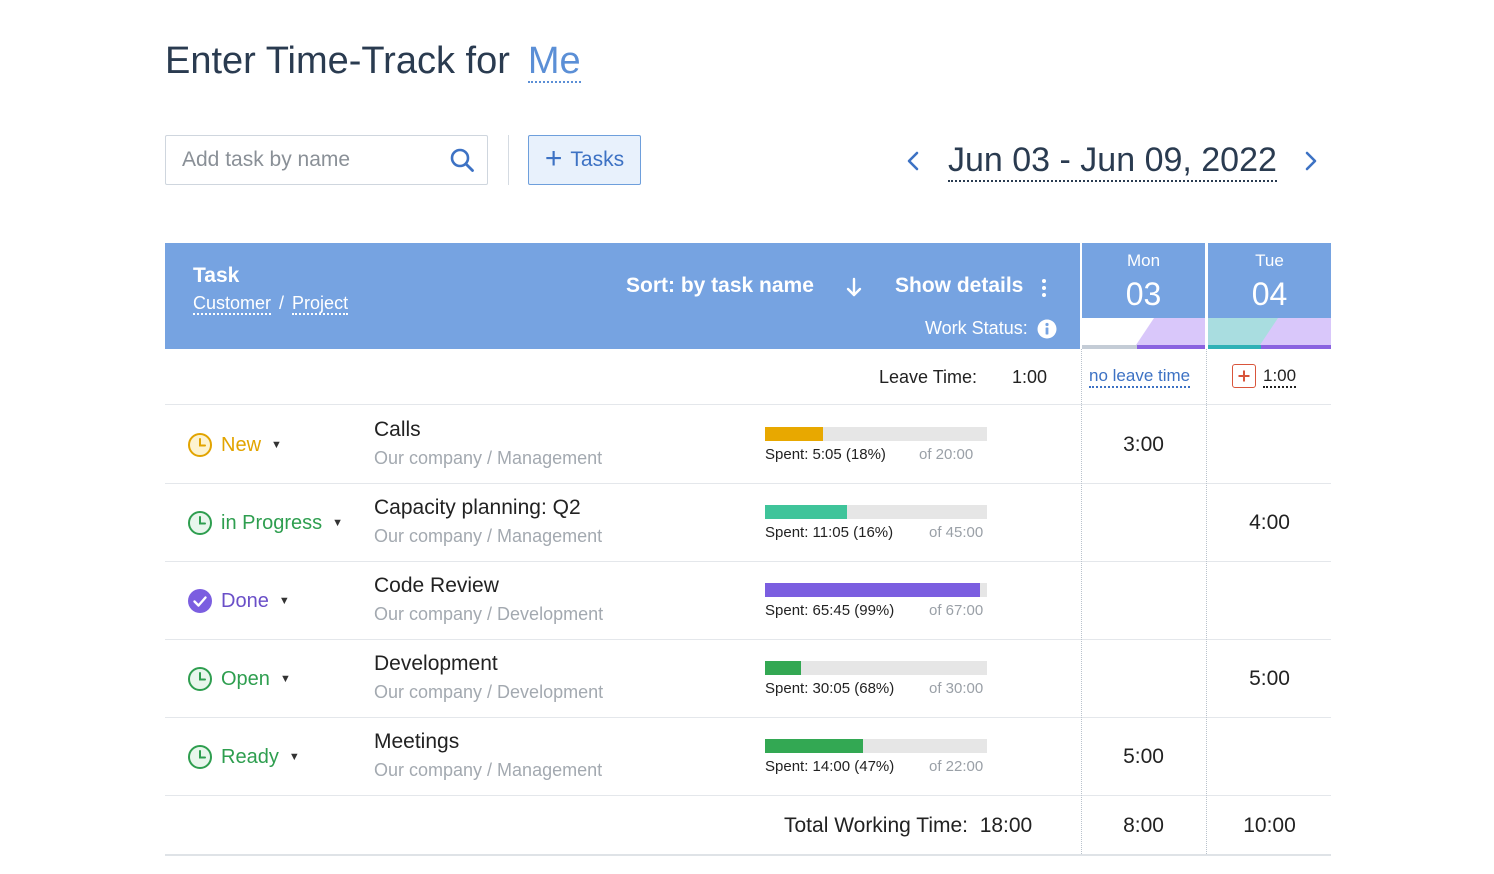 This screenshot has height=874, width=1494. Describe the element at coordinates (1143, 825) in the screenshot. I see `day-total-mon: 8:00` at that location.